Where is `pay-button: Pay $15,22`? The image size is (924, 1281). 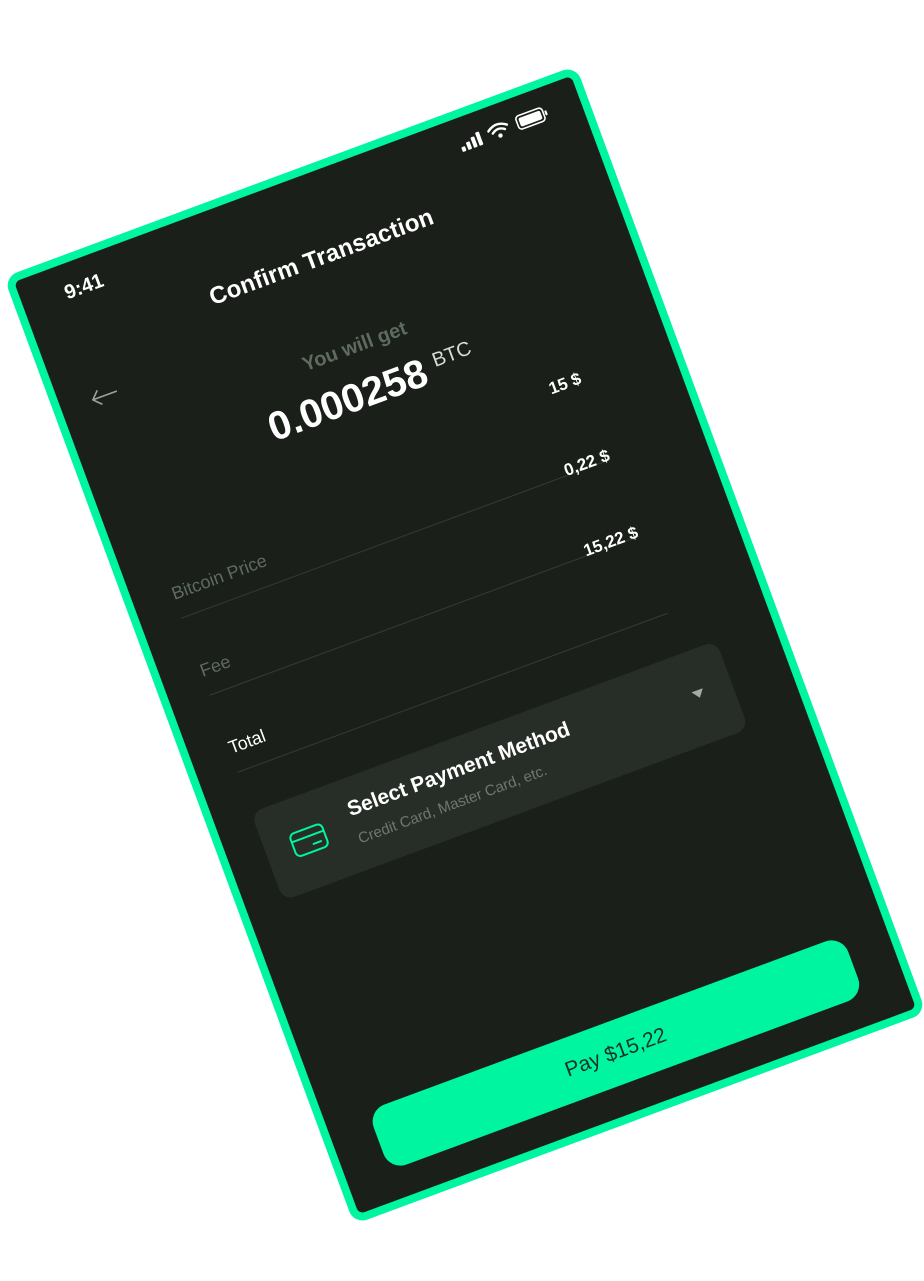 pay-button: Pay $15,22 is located at coordinates (616, 1053).